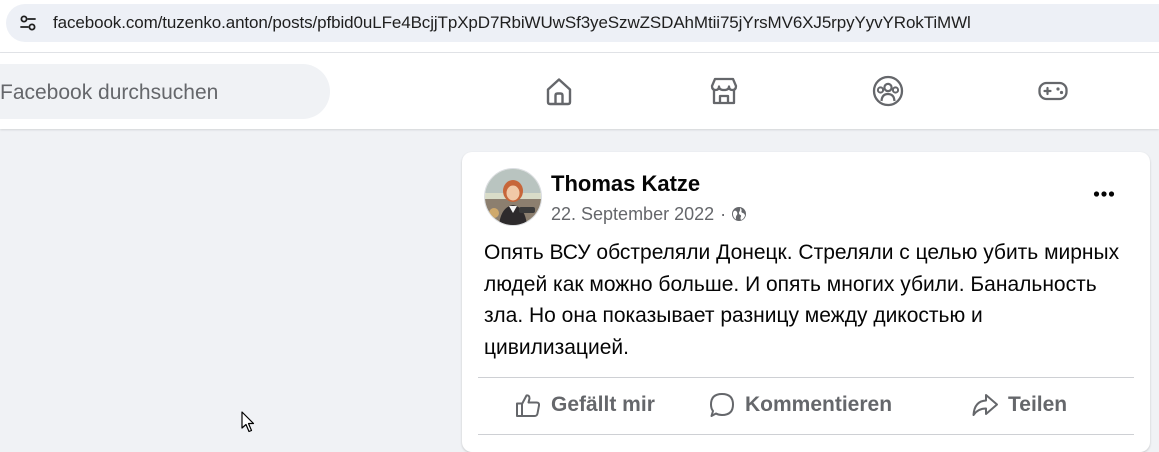 The image size is (1159, 452). I want to click on comment-button: Kommentieren, so click(800, 405).